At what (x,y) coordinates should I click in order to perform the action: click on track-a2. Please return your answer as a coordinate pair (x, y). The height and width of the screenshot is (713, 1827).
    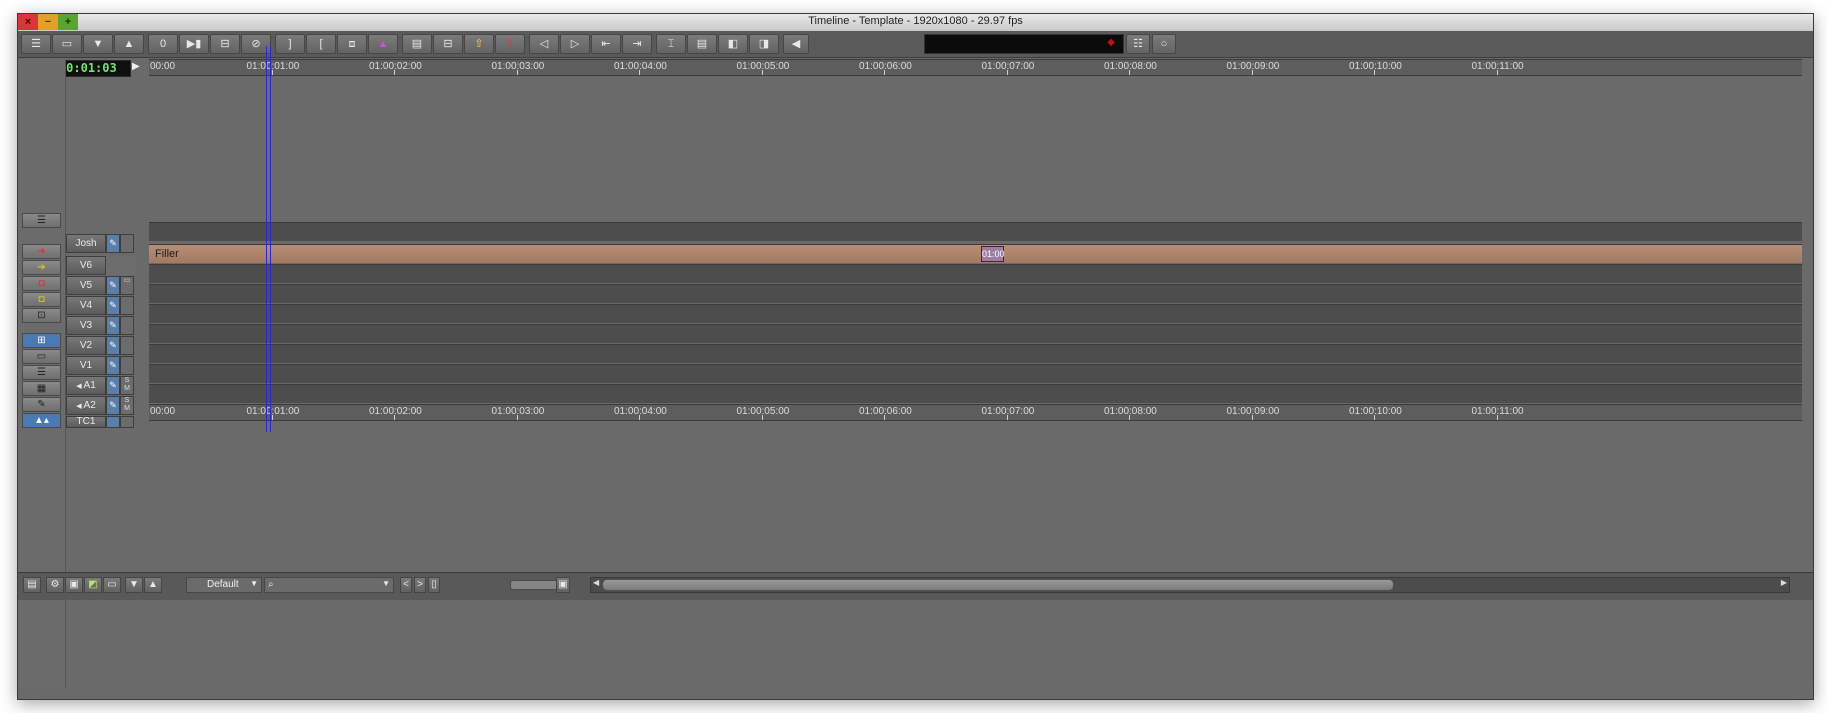
    Looking at the image, I should click on (975, 393).